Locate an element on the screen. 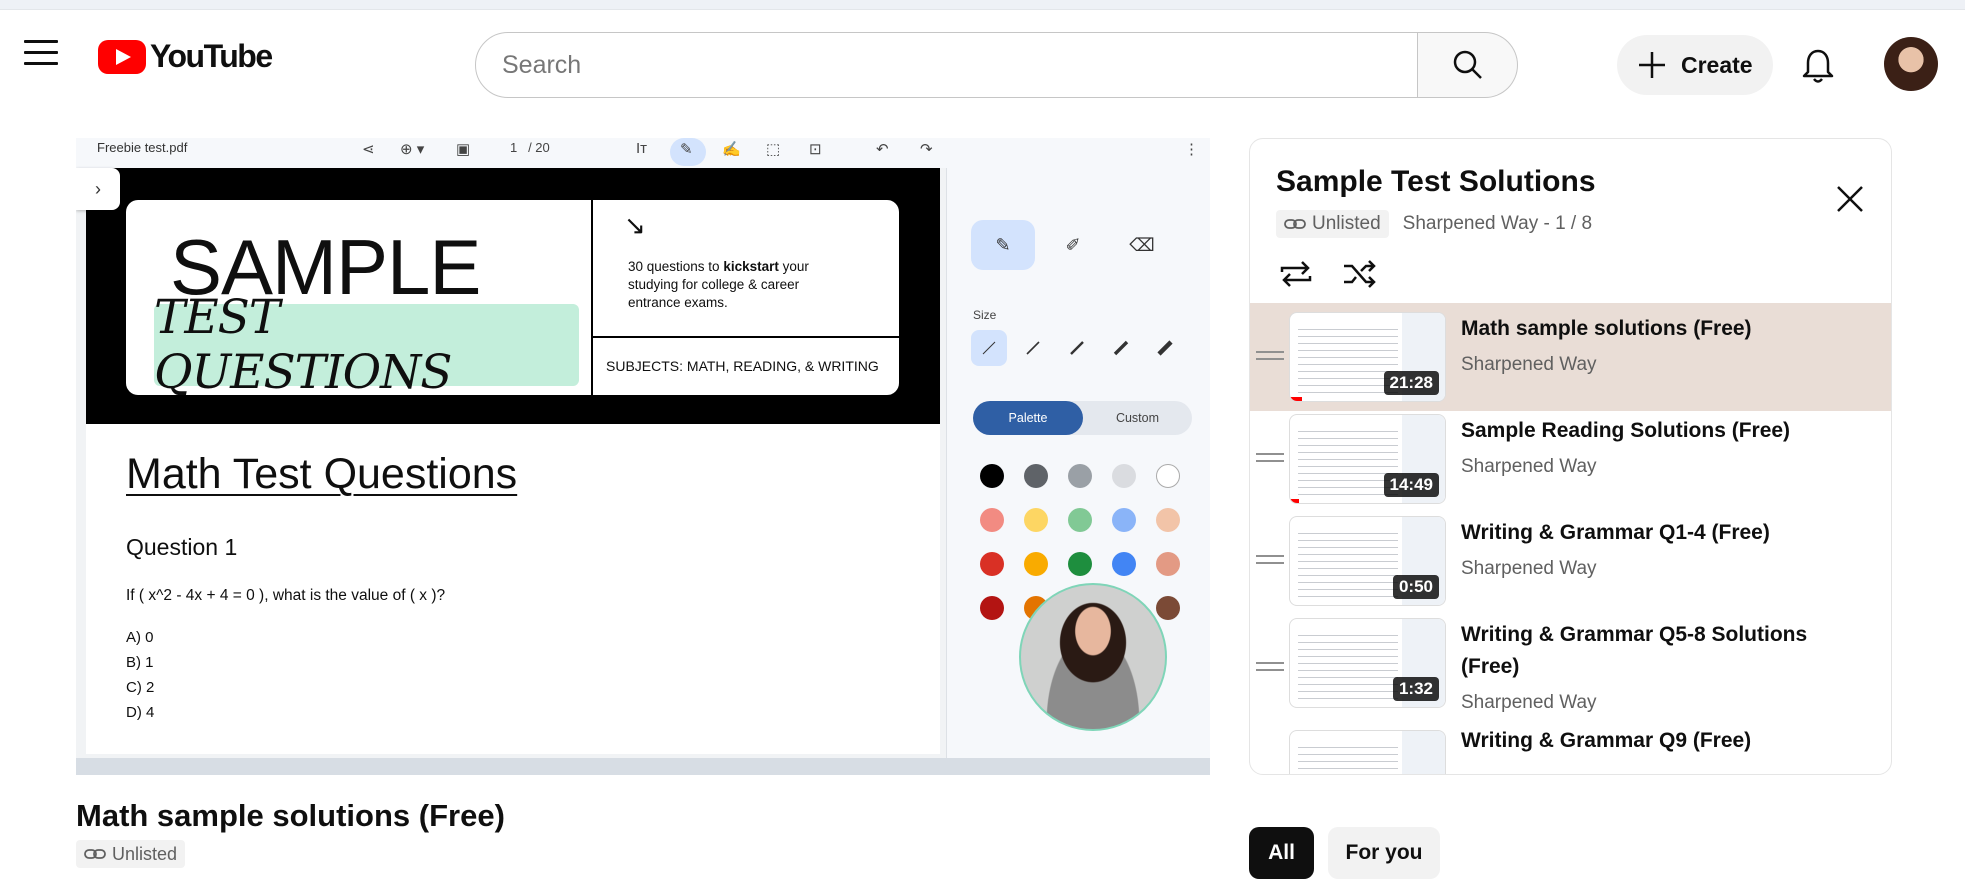 This screenshot has width=1965, height=879. duration-badge: 14:49 is located at coordinates (1411, 485).